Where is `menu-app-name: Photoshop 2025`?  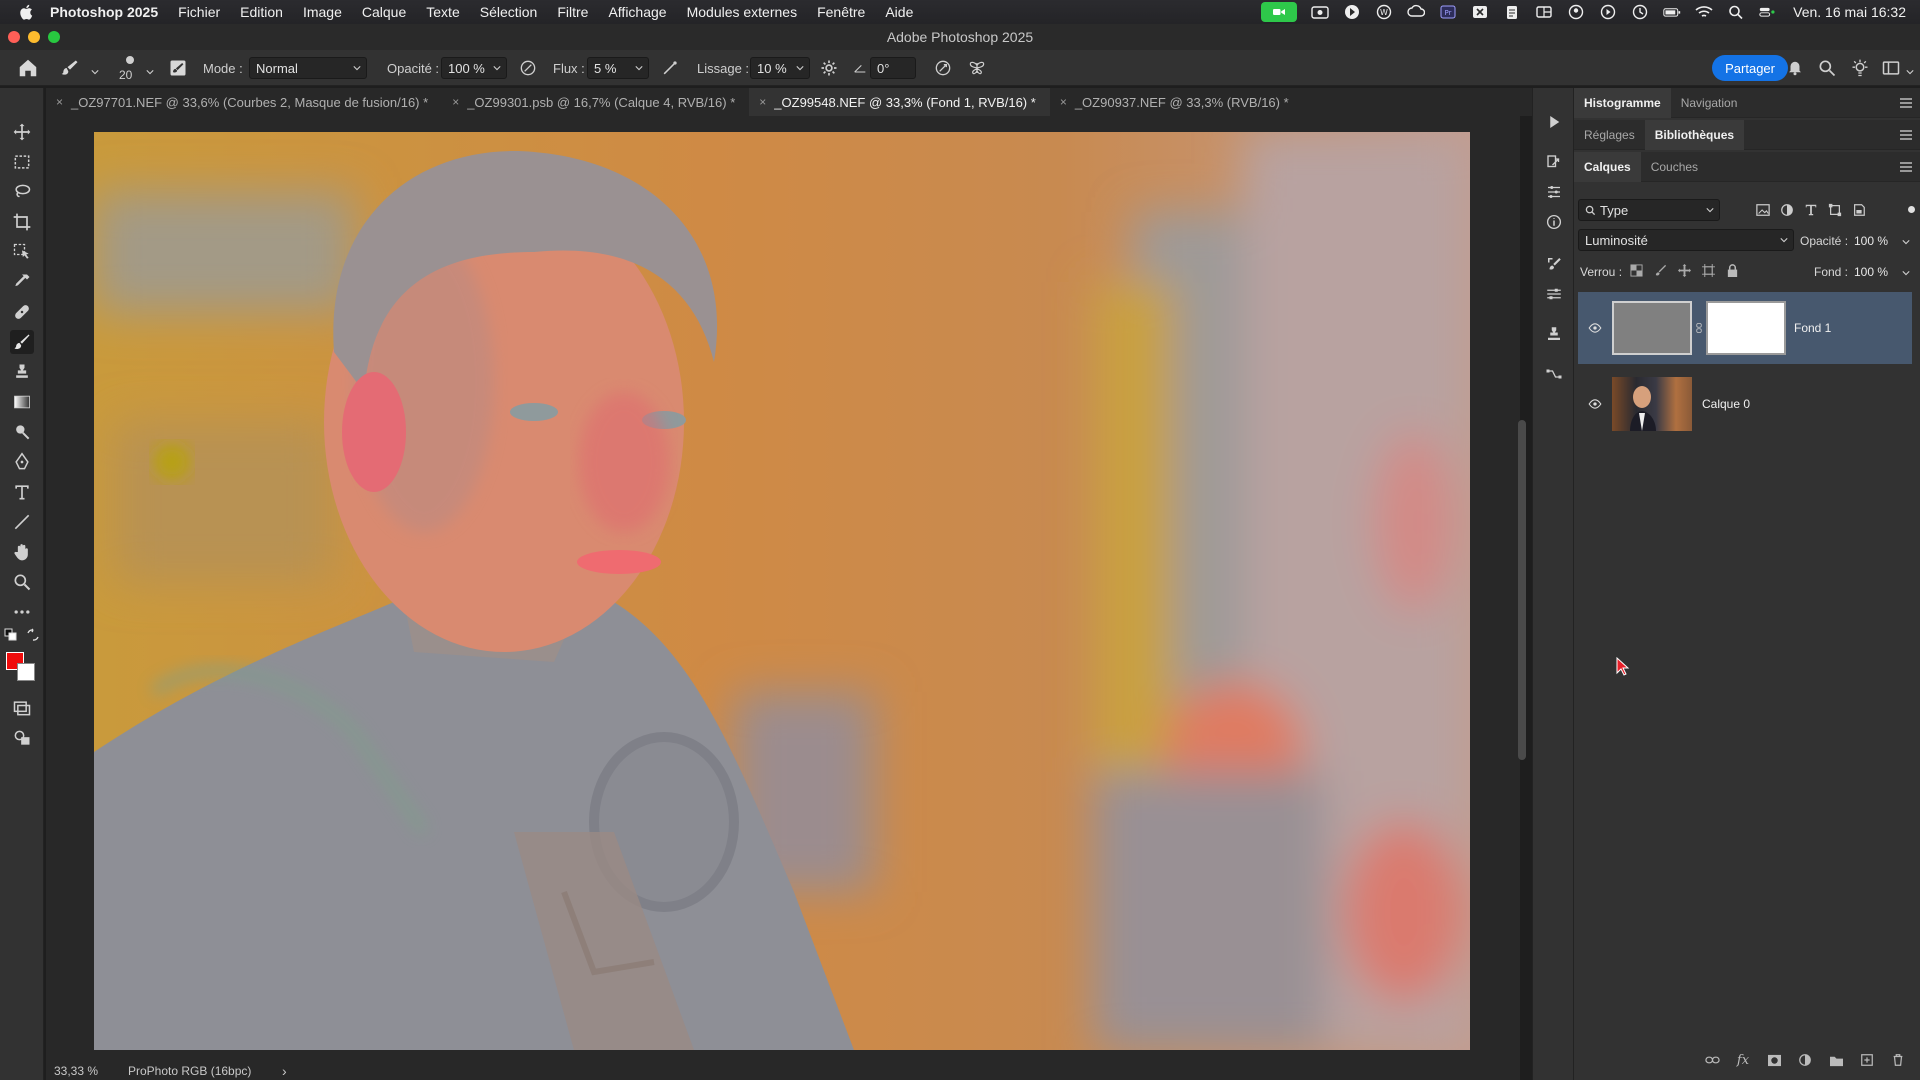 menu-app-name: Photoshop 2025 is located at coordinates (104, 12).